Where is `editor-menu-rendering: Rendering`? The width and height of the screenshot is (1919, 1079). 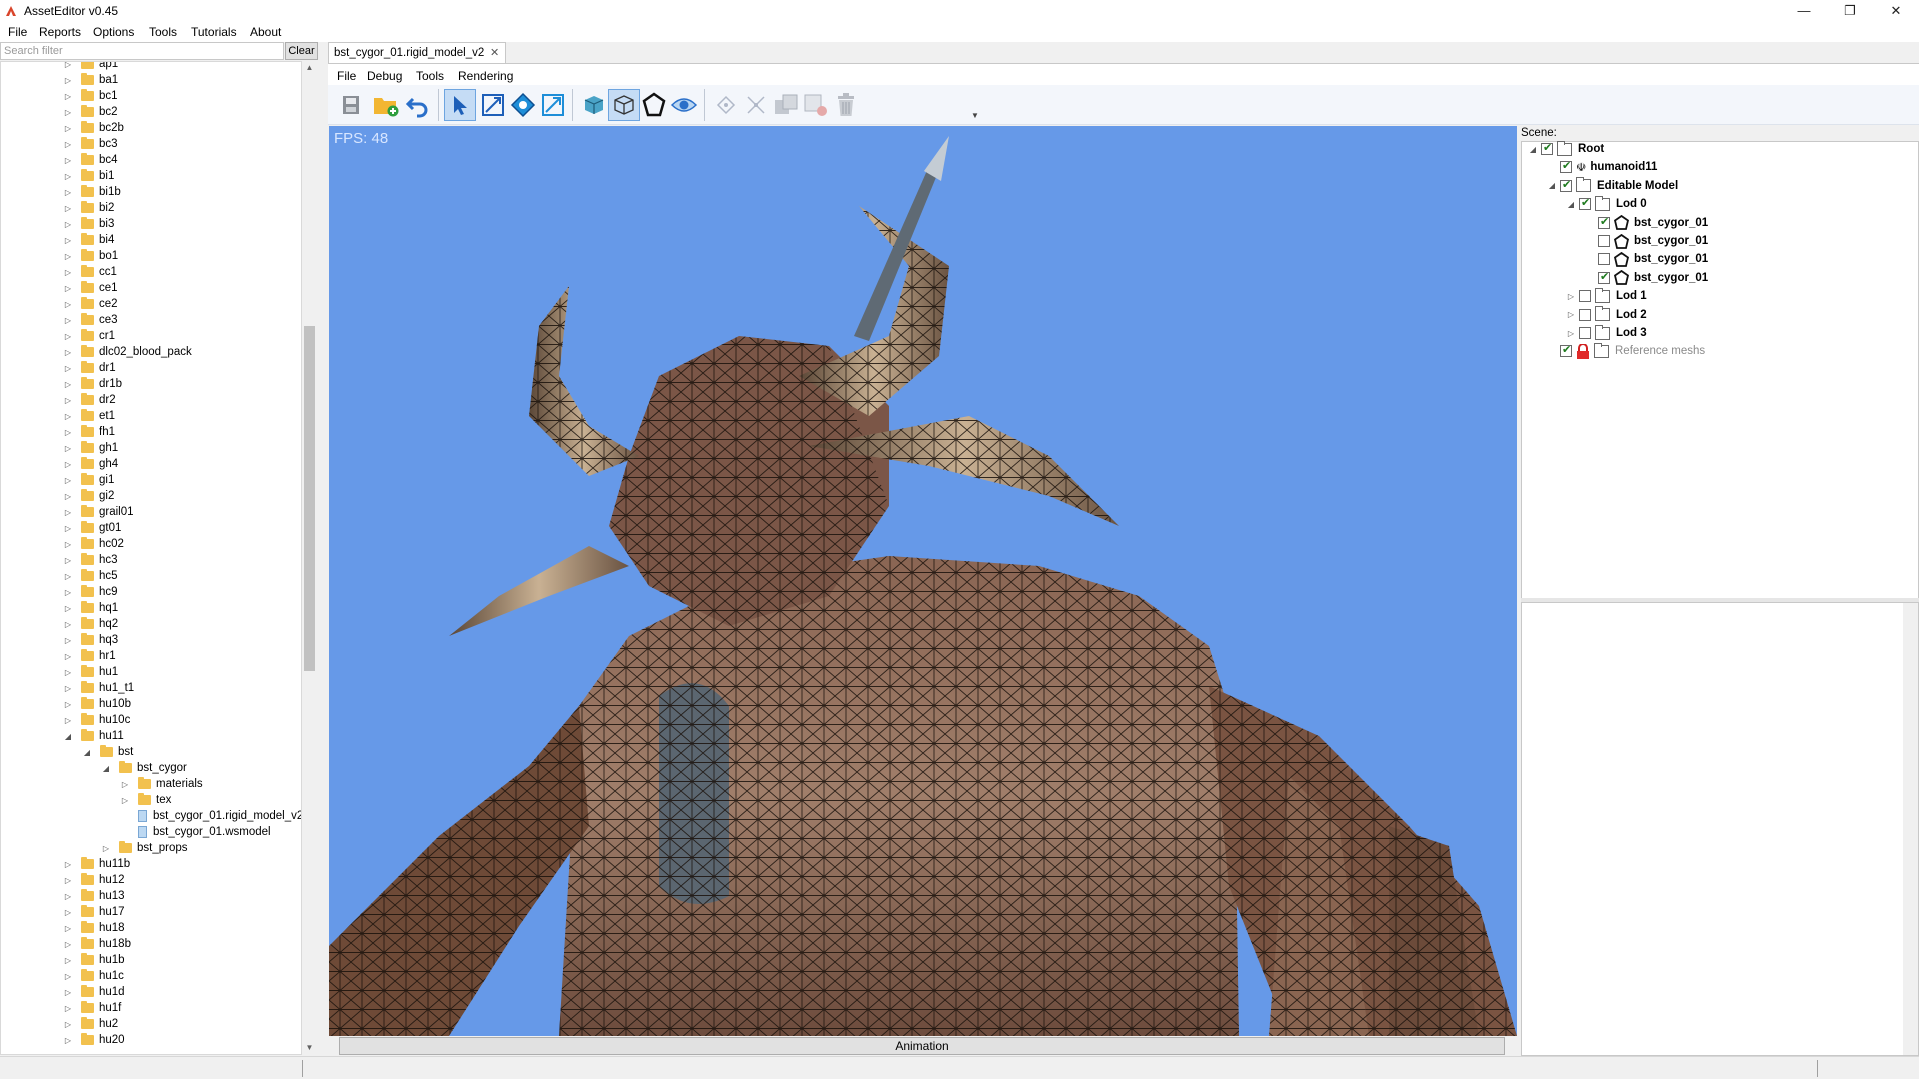
editor-menu-rendering: Rendering is located at coordinates (485, 76).